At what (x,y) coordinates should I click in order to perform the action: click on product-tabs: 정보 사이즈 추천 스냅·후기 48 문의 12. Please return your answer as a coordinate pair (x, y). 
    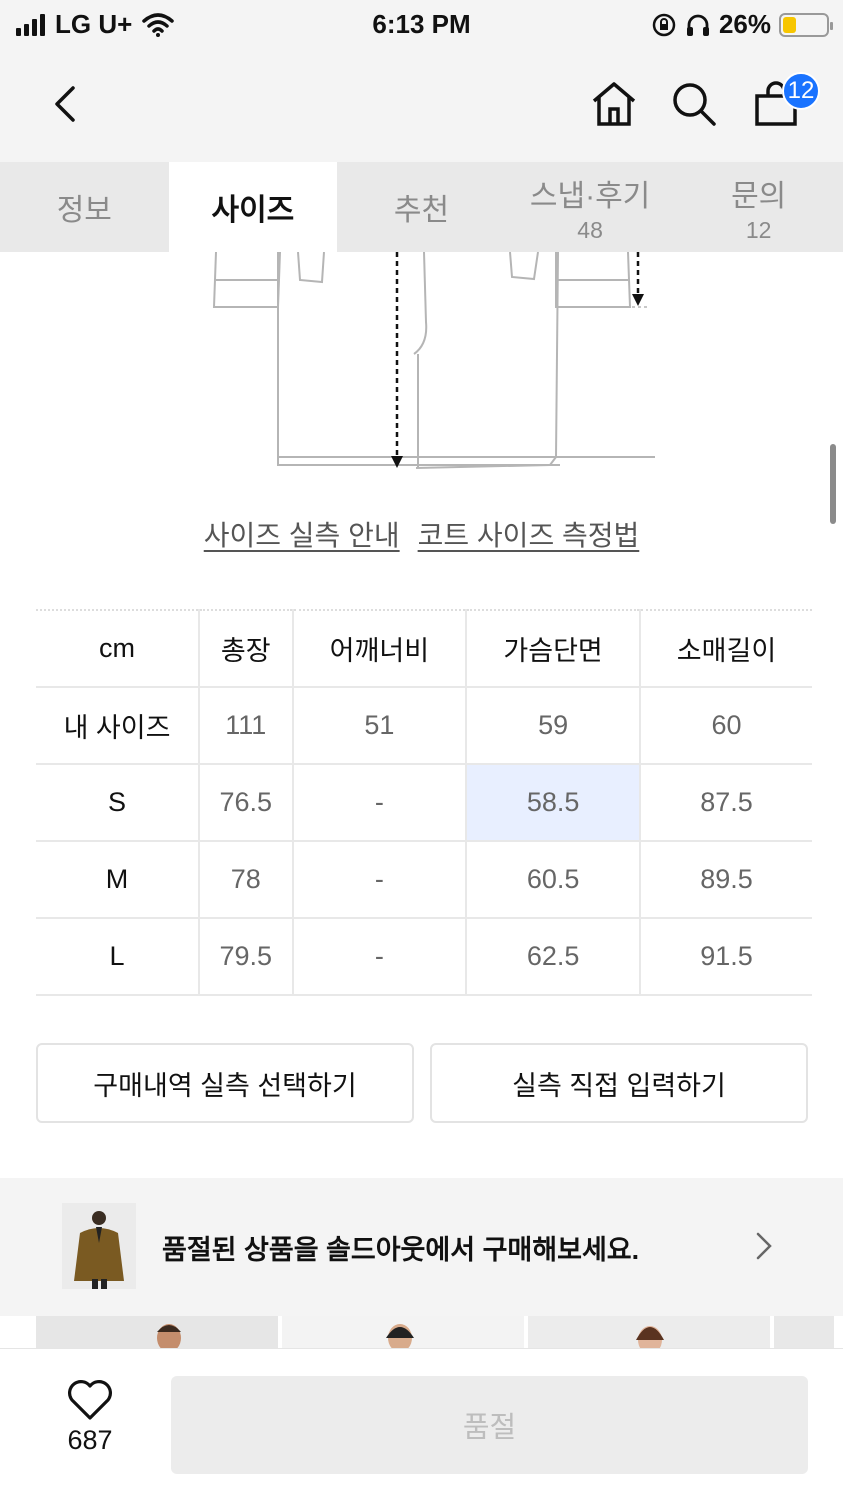
    Looking at the image, I should click on (421, 207).